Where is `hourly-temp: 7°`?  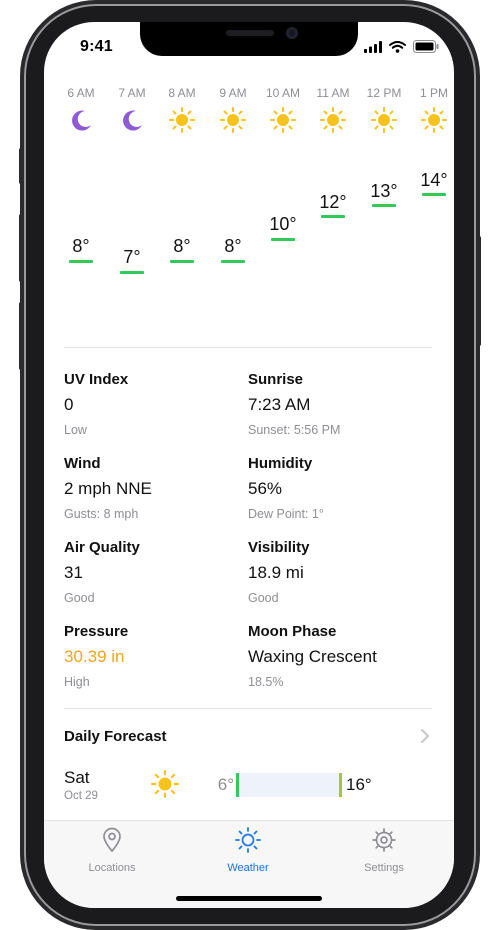
hourly-temp: 7° is located at coordinates (132, 257).